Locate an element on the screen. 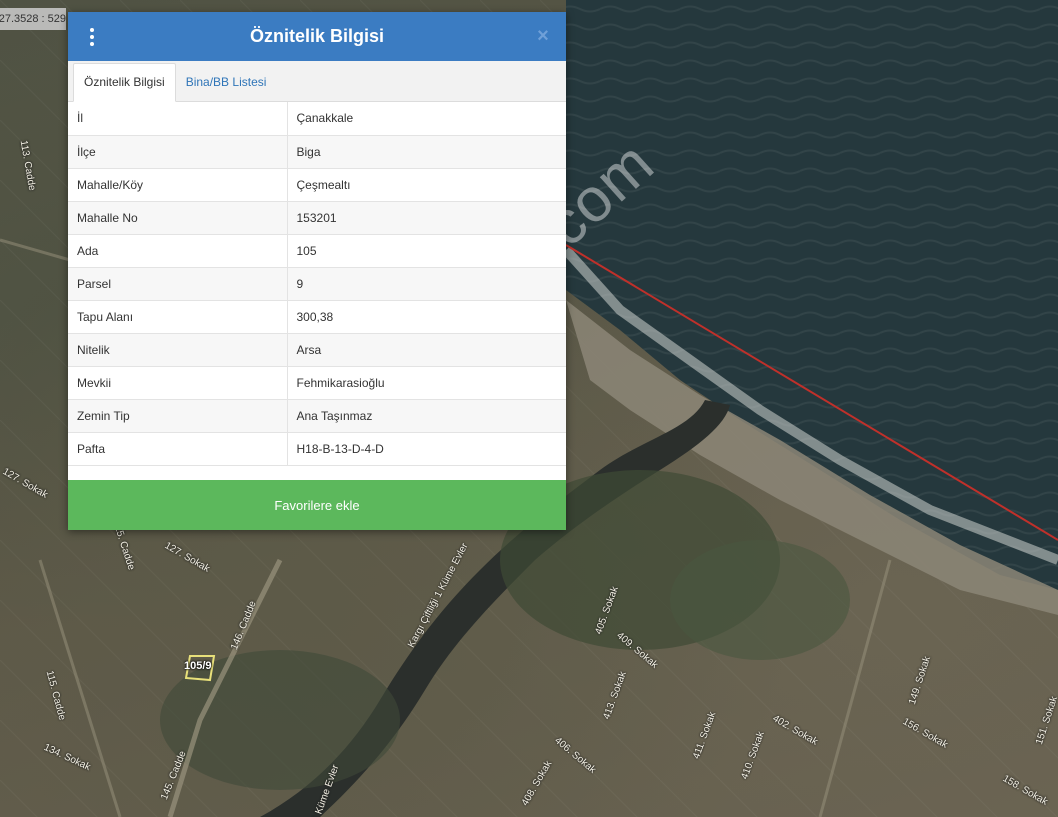 The width and height of the screenshot is (1058, 817). attribute-key: Tapu Alanı is located at coordinates (178, 317).